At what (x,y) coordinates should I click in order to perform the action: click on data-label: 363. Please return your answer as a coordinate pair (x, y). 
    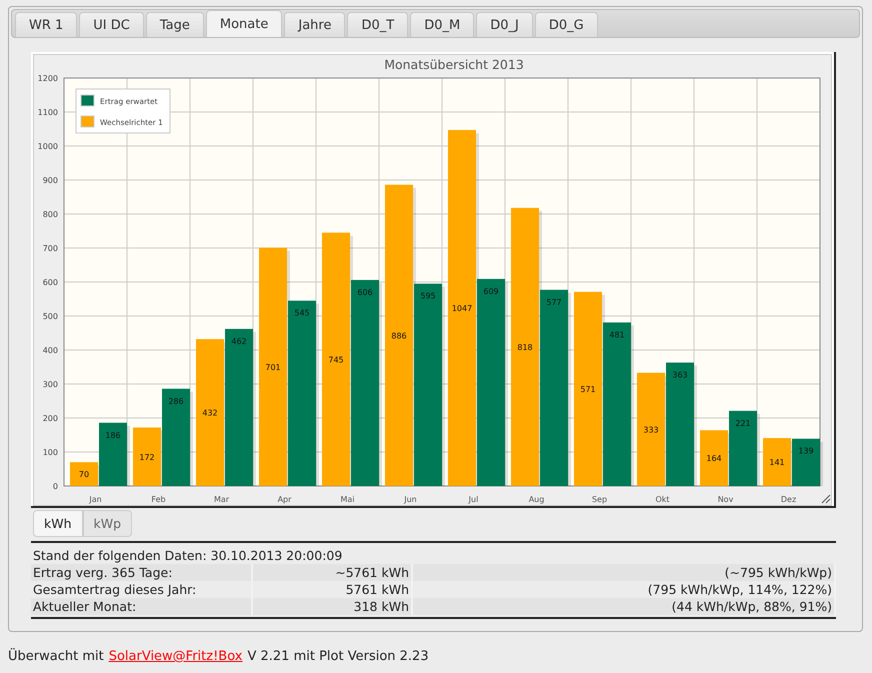
    Looking at the image, I should click on (680, 375).